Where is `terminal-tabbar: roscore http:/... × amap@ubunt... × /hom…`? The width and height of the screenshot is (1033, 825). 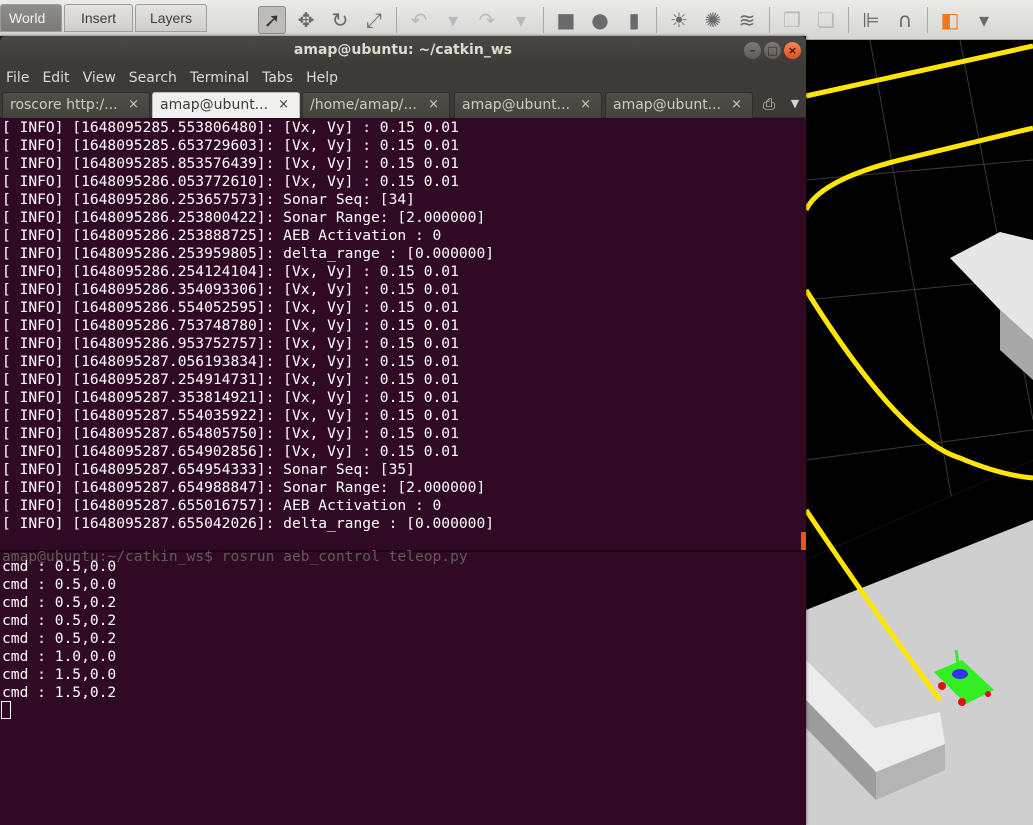 terminal-tabbar: roscore http:/... × amap@ubunt... × /hom… is located at coordinates (403, 104).